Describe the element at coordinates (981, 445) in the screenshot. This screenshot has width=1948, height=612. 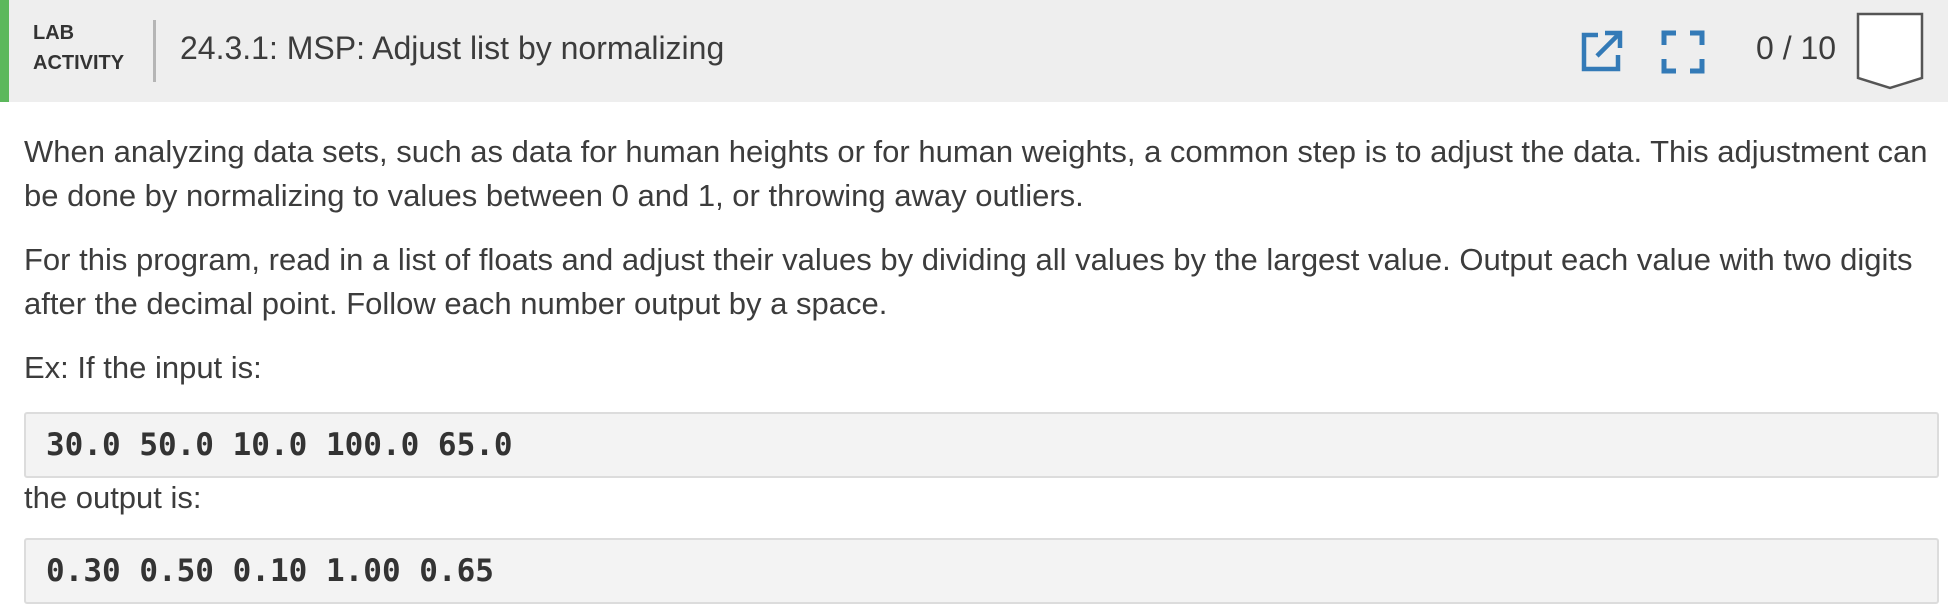
I see `example-input-code: 30.0 50.0 10.0 100.0 65.0` at that location.